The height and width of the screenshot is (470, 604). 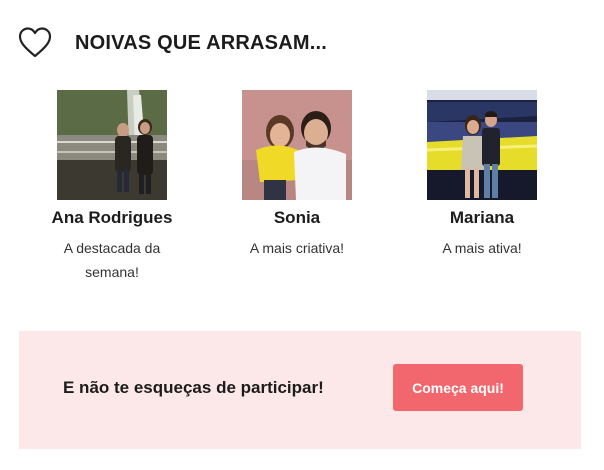 What do you see at coordinates (112, 218) in the screenshot?
I see `bride-name: Ana Rodrigues` at bounding box center [112, 218].